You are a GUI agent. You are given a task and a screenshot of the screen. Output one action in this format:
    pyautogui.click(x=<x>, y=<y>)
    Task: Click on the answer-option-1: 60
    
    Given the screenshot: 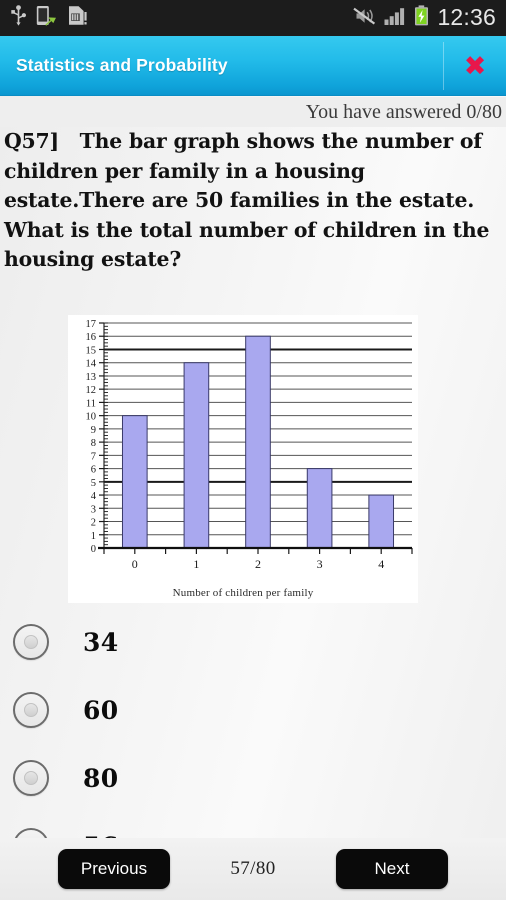 What is the action you would take?
    pyautogui.click(x=253, y=710)
    